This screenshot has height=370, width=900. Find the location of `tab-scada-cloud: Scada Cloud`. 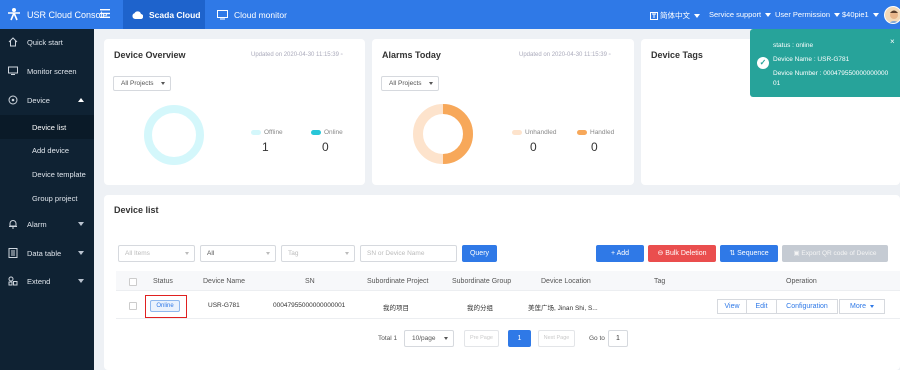

tab-scada-cloud: Scada Cloud is located at coordinates (164, 14).